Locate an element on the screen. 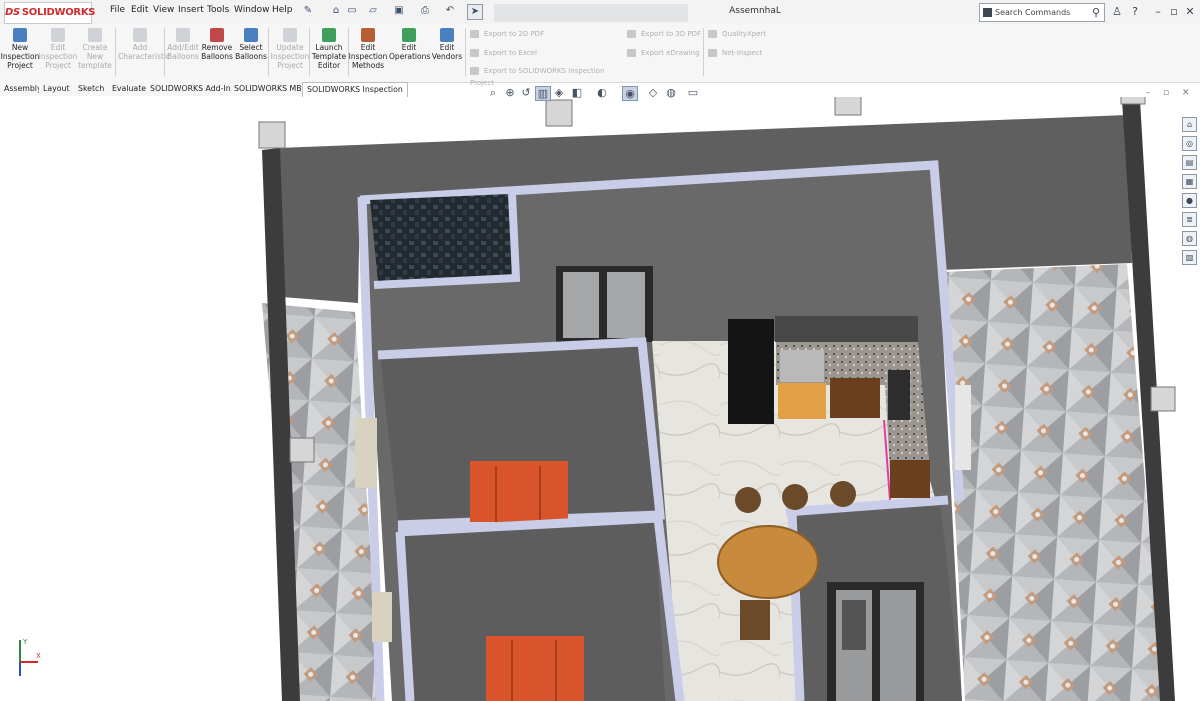  monitor-icon: ▭ is located at coordinates (693, 92).